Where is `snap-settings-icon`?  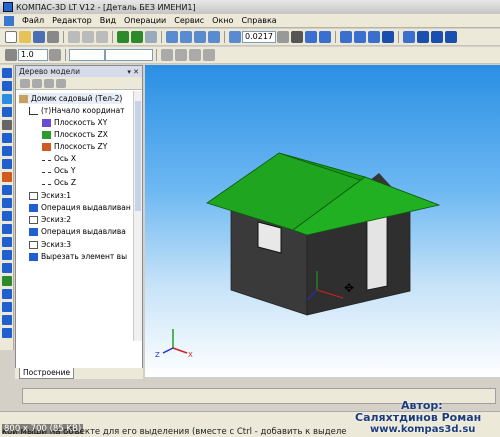
snap-settings-icon is located at coordinates (209, 55).